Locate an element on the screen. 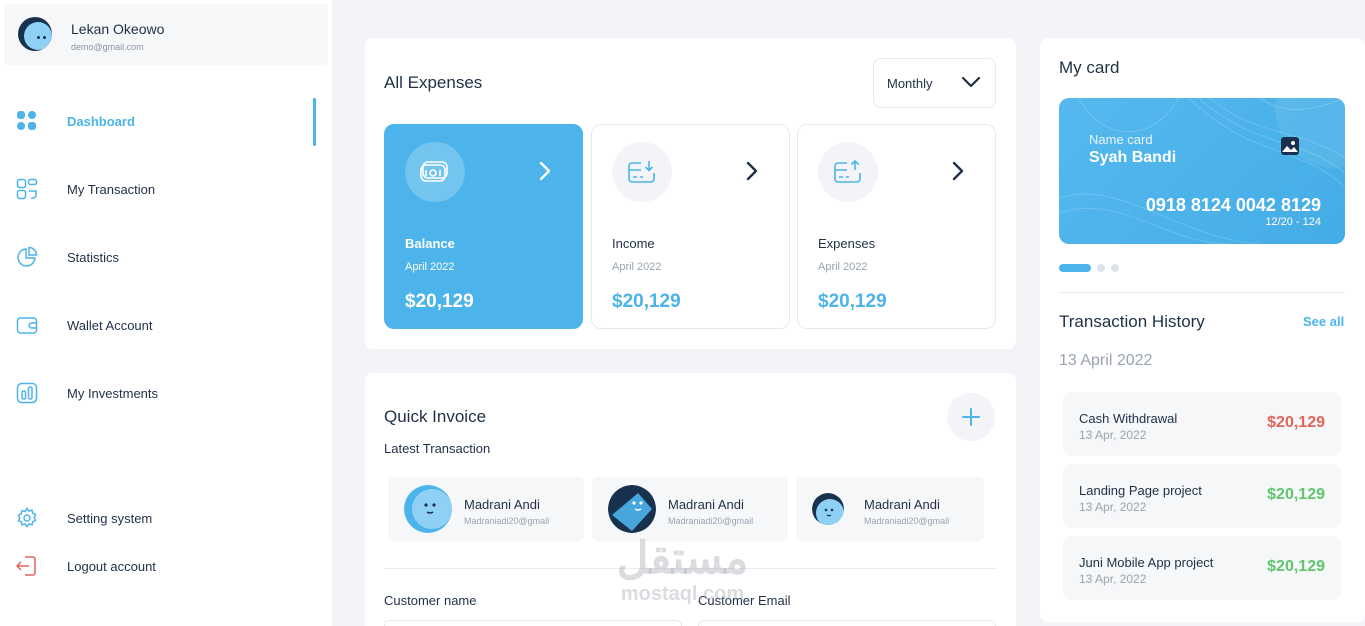 The image size is (1365, 626). see-all-link: See all is located at coordinates (1323, 321).